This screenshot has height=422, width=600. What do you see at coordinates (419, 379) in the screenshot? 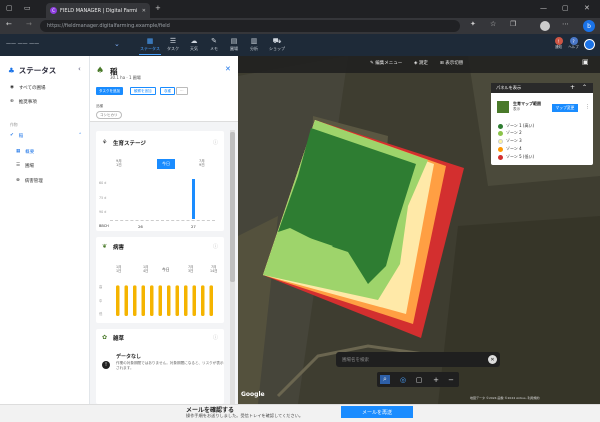
I see `frame-icon: ▢` at bounding box center [419, 379].